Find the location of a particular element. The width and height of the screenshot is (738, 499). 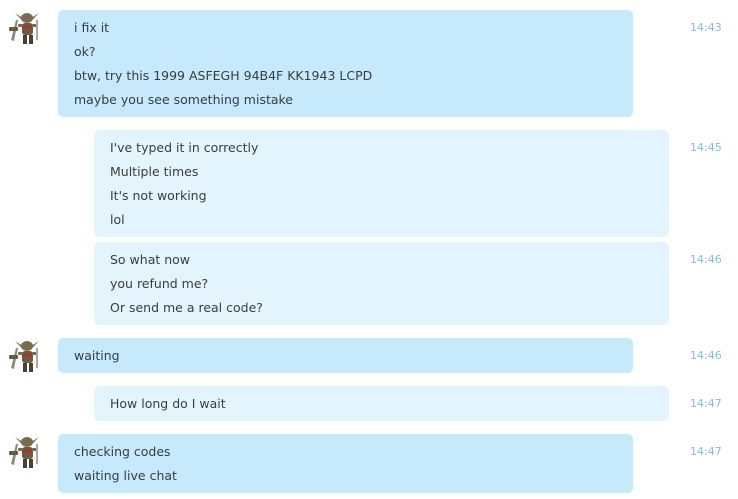

message-timestamp: 14:43 is located at coordinates (706, 27).